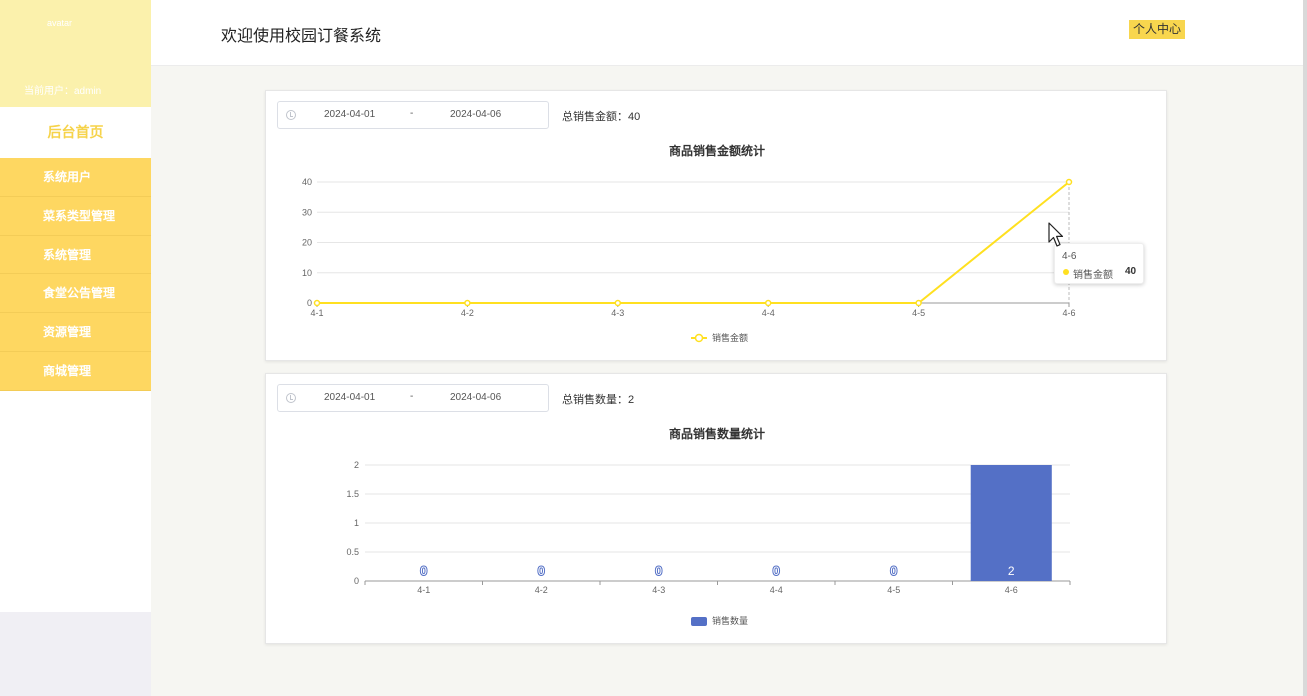 The width and height of the screenshot is (1307, 696). What do you see at coordinates (352, 494) in the screenshot?
I see `y-tick-label: 1.5` at bounding box center [352, 494].